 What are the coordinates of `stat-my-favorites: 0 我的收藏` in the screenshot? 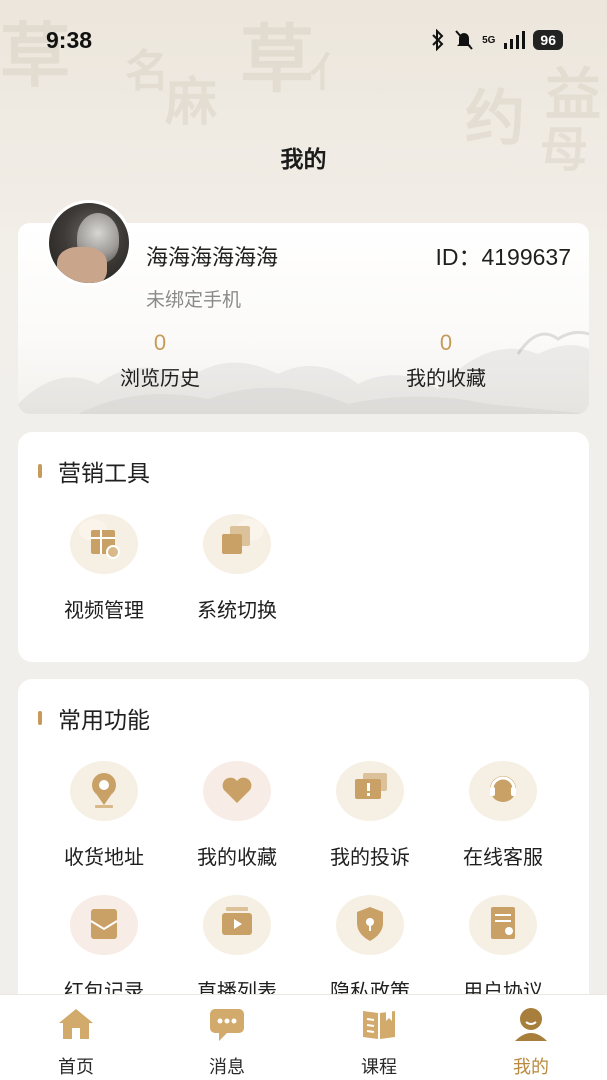 It's located at (446, 360).